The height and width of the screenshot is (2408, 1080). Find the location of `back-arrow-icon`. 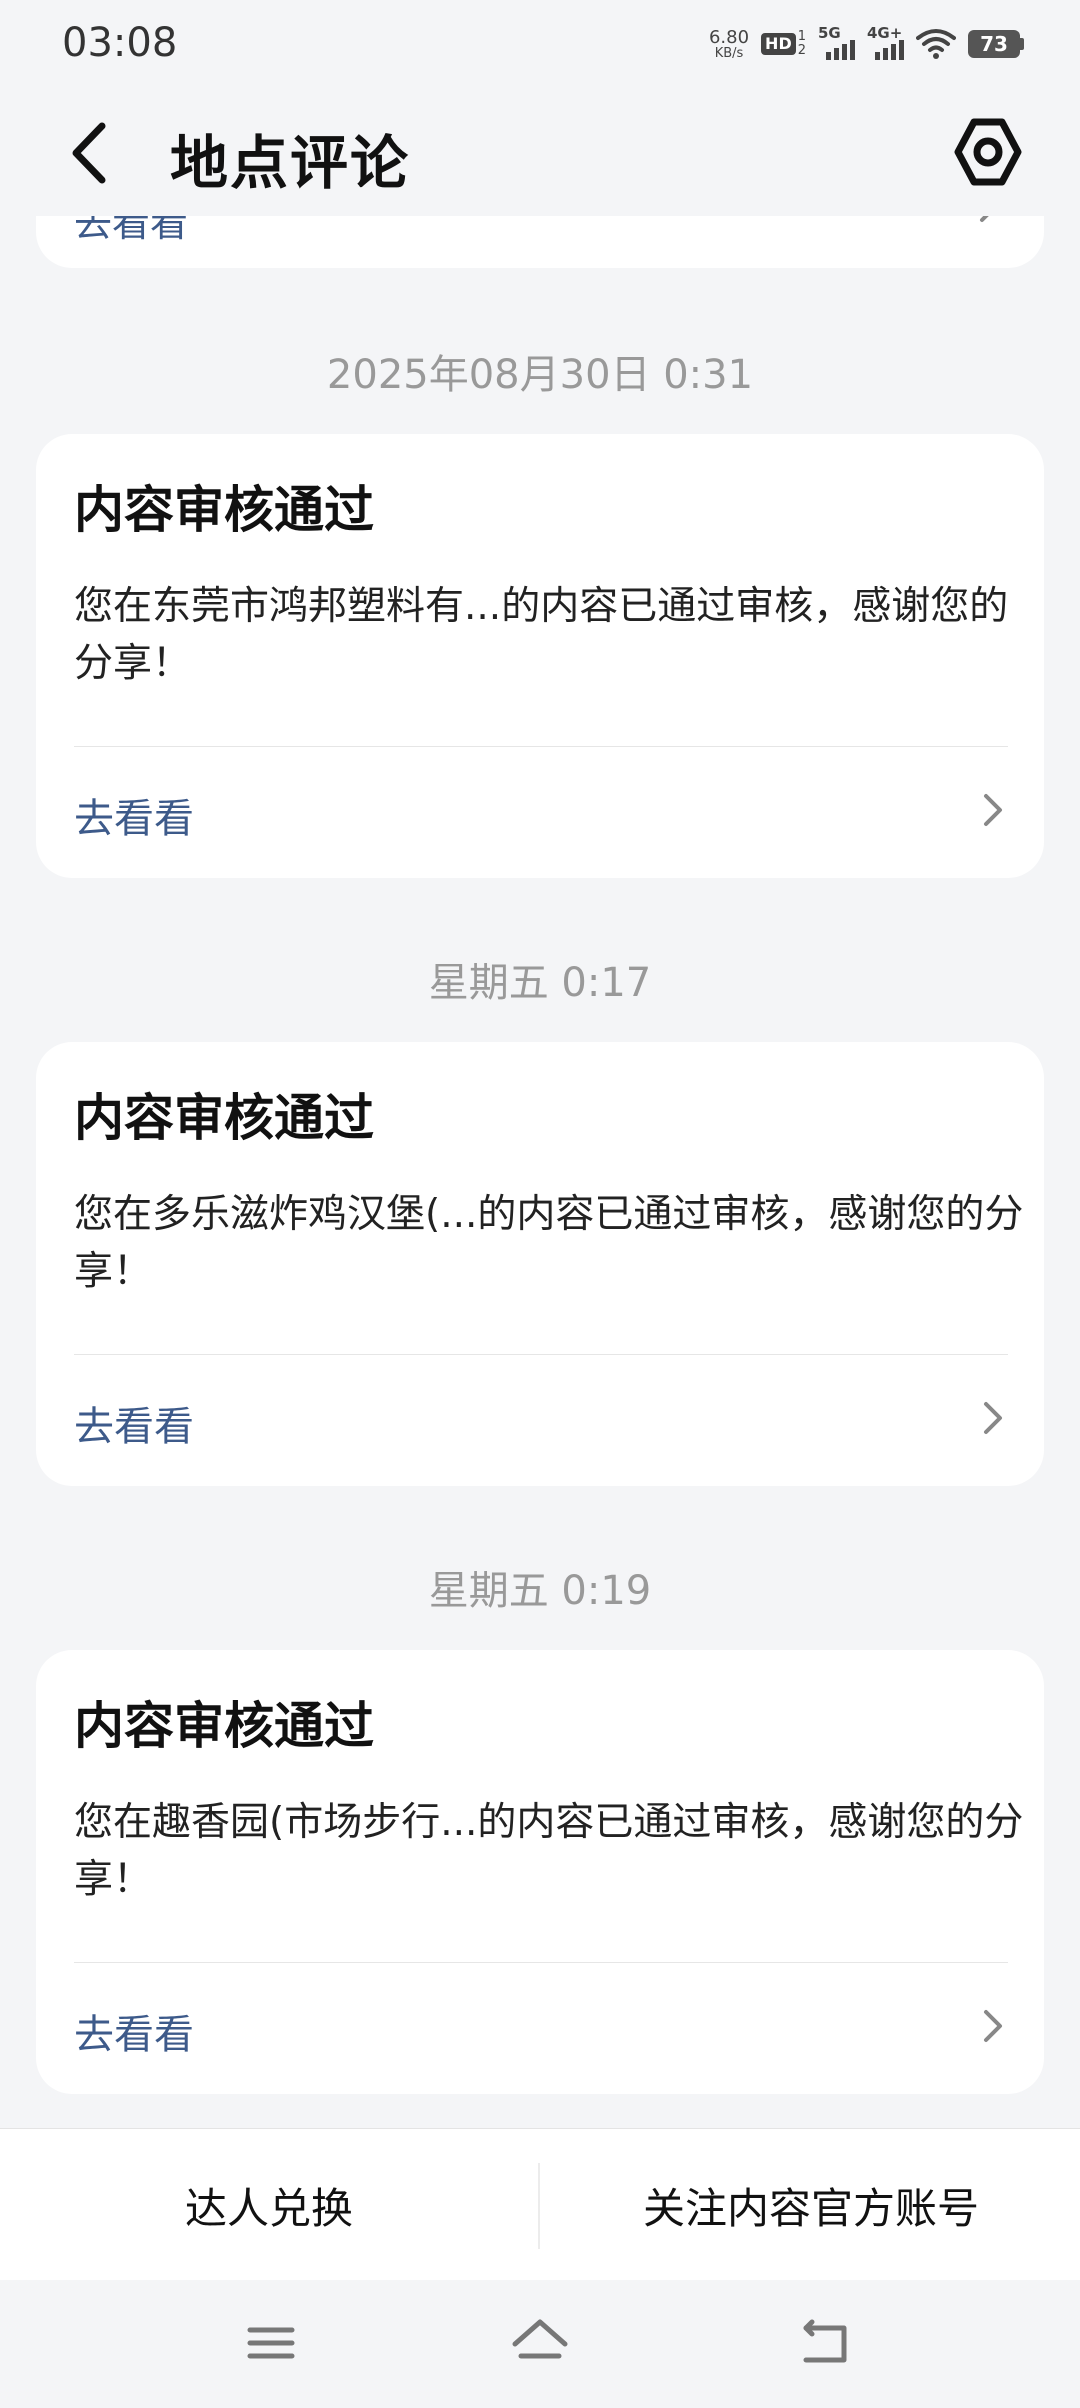

back-arrow-icon is located at coordinates (92, 153).